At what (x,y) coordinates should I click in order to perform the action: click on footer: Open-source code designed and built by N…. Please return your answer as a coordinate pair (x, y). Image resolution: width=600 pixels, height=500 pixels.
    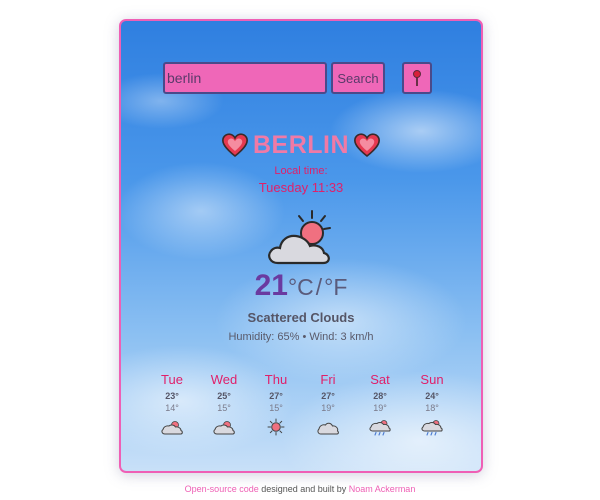
    Looking at the image, I should click on (300, 489).